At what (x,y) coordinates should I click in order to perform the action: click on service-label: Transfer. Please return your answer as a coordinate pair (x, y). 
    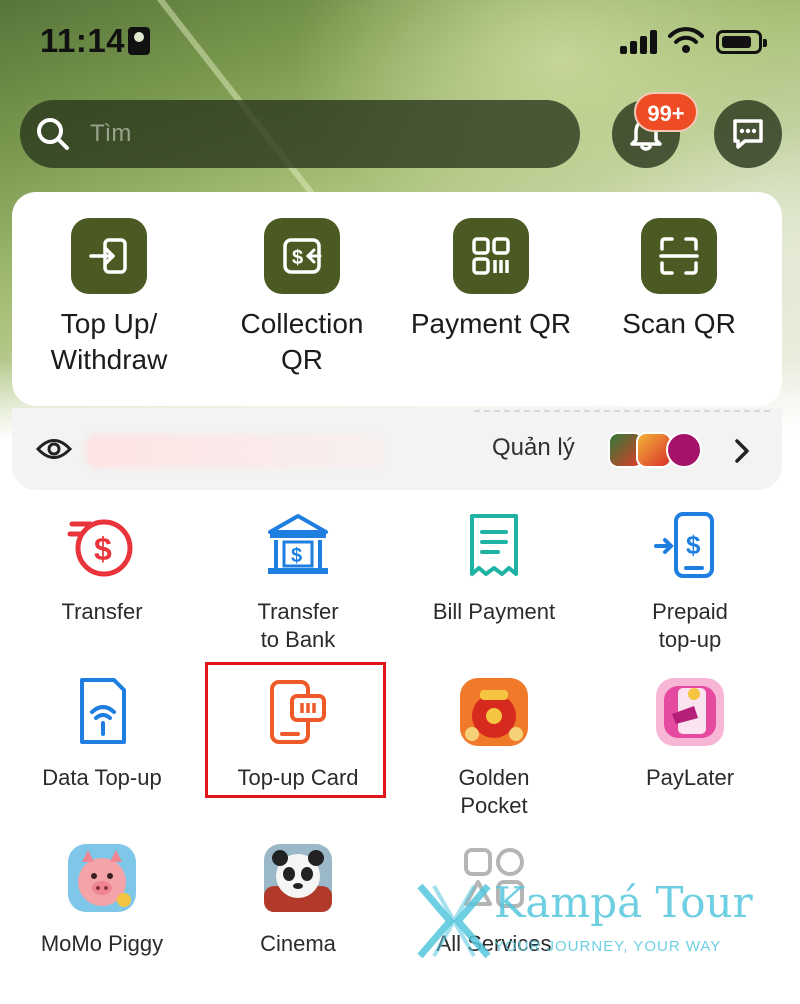
    Looking at the image, I should click on (102, 611).